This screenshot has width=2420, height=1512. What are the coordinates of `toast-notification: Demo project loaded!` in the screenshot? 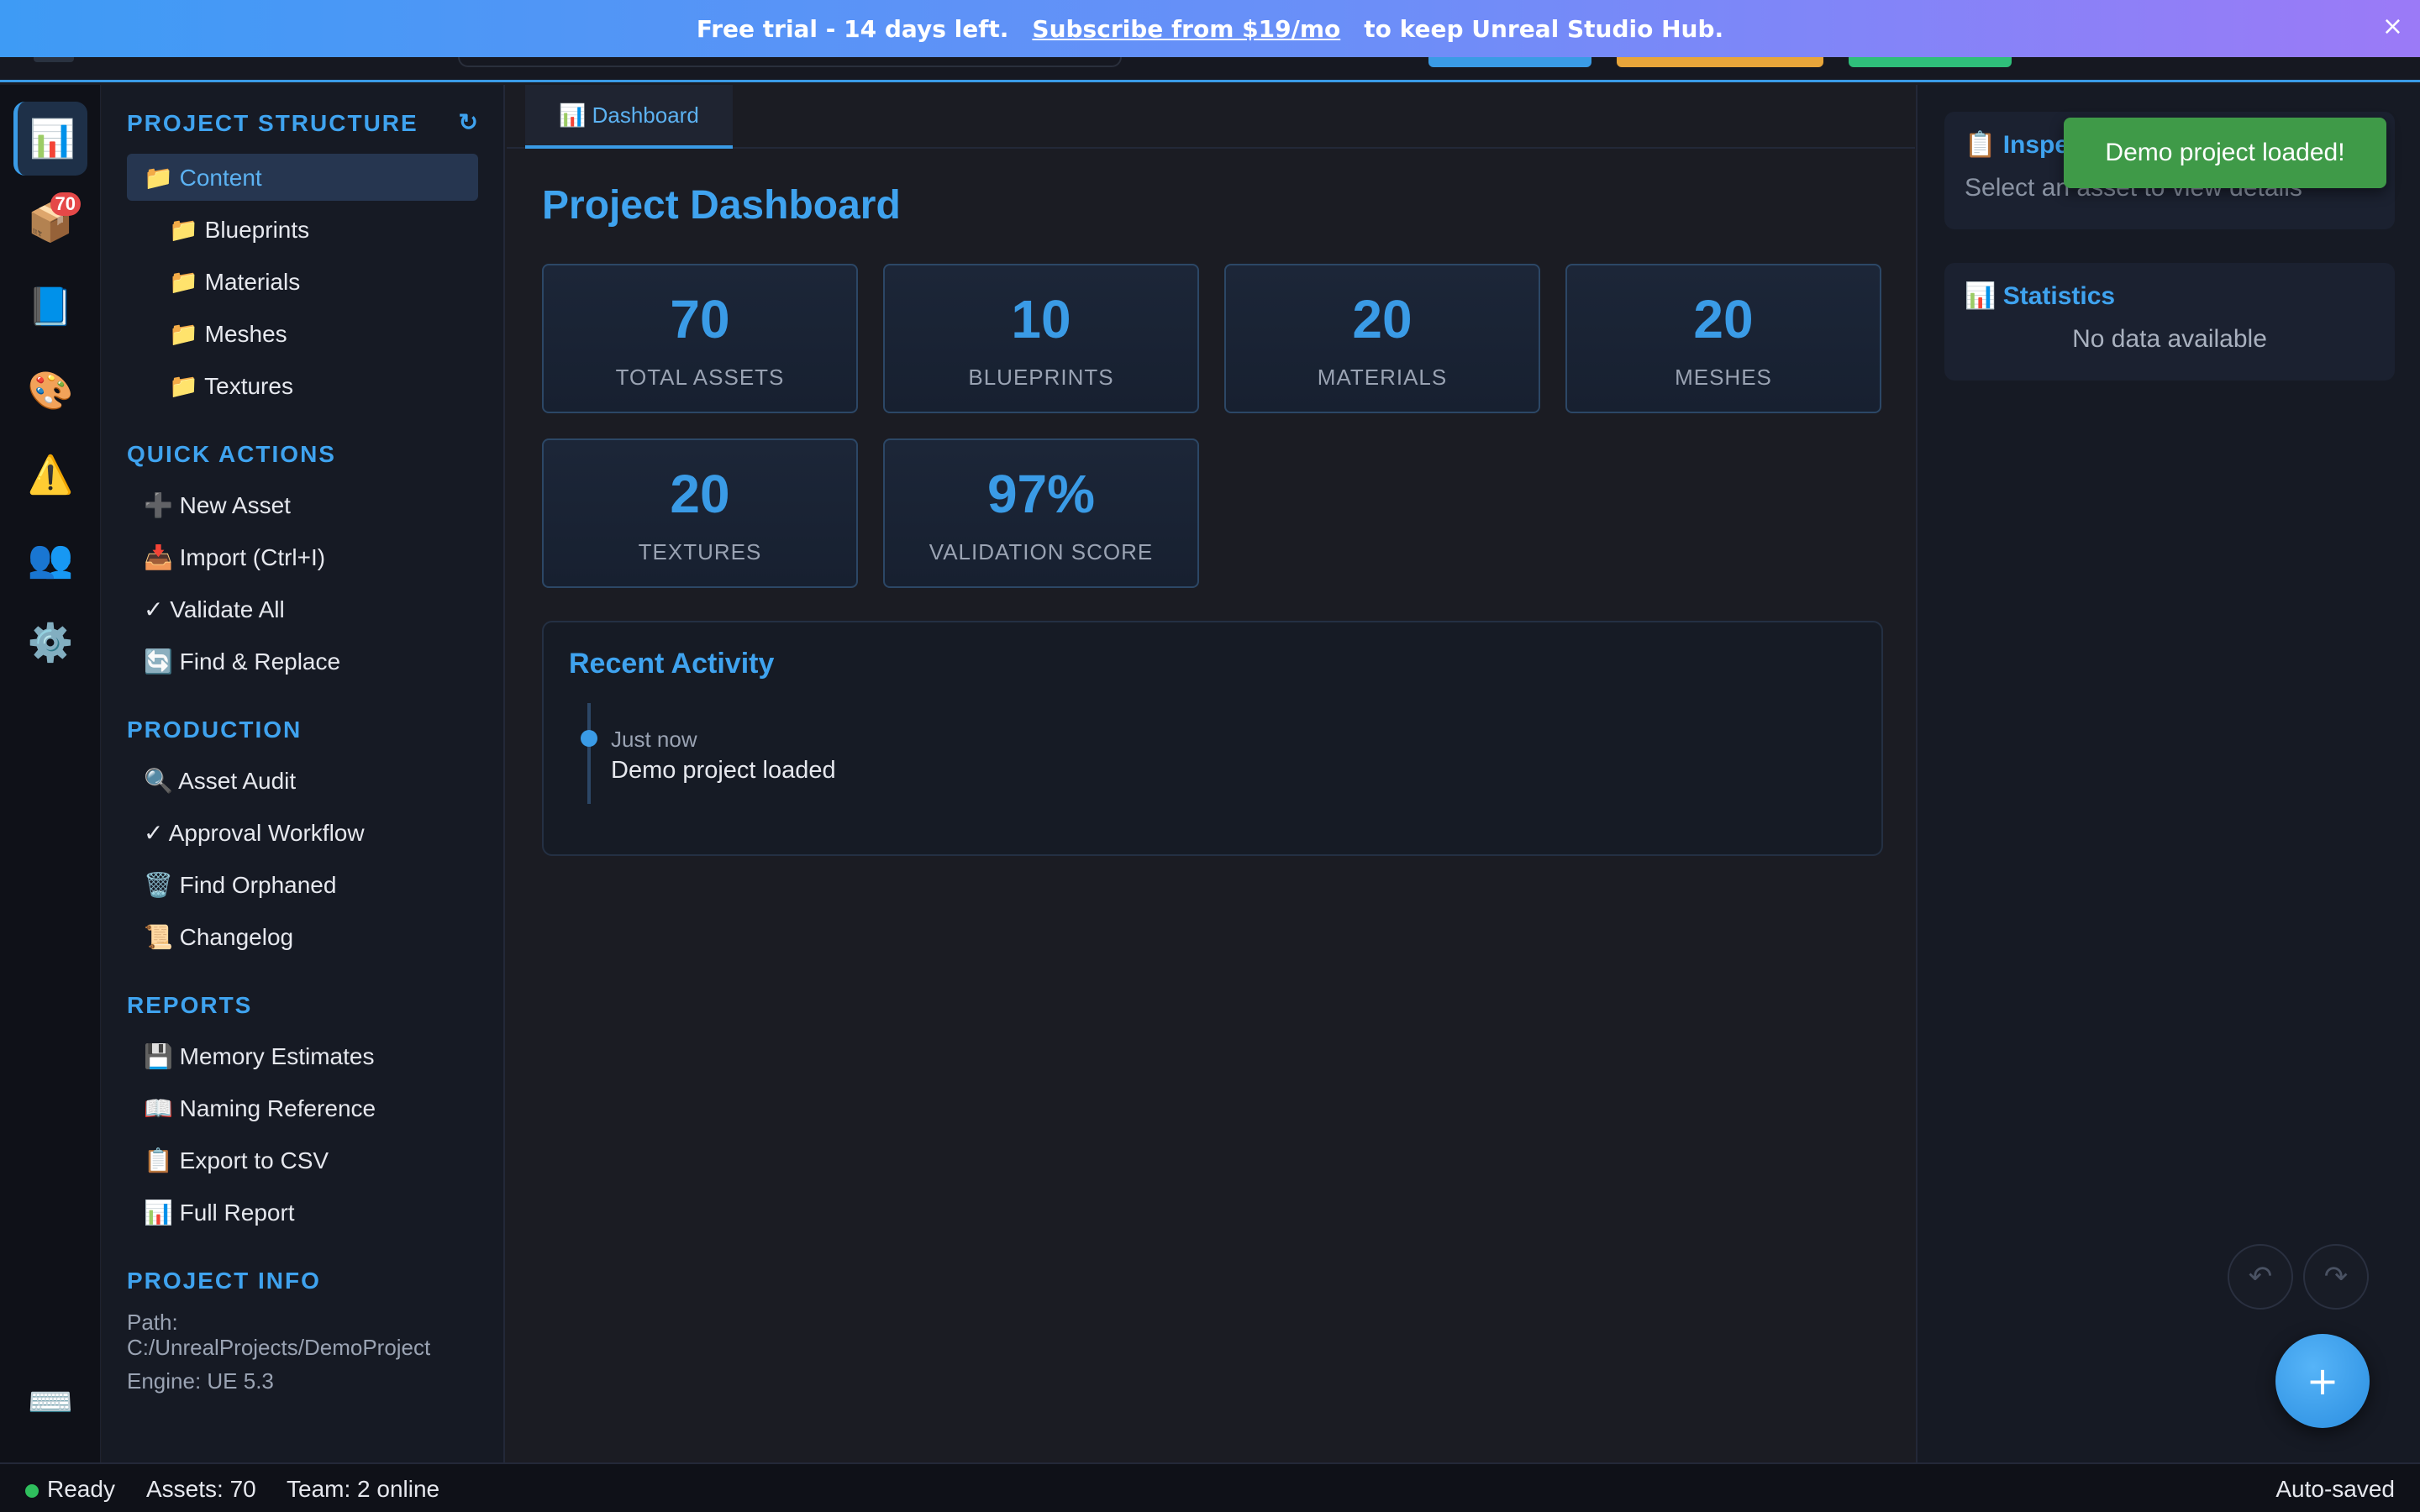 It's located at (2225, 153).